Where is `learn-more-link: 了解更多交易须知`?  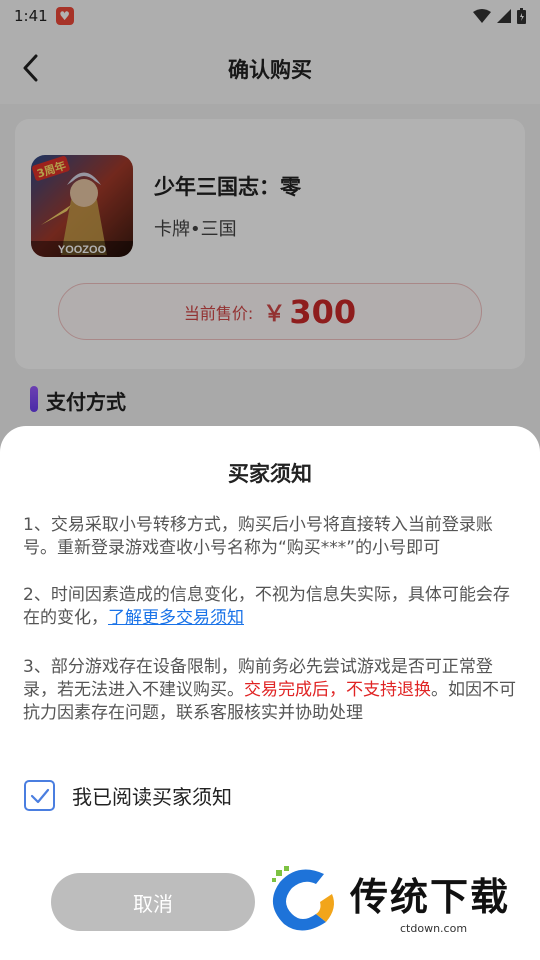 learn-more-link: 了解更多交易须知 is located at coordinates (176, 618).